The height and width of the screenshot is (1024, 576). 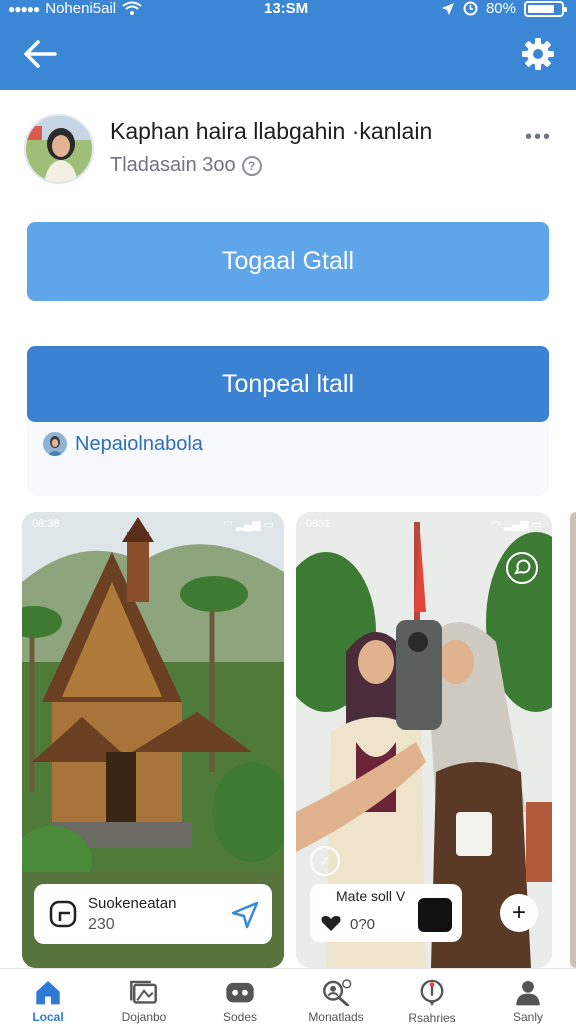 I want to click on nav-item-dojanbo: Dojanbo, so click(x=144, y=996).